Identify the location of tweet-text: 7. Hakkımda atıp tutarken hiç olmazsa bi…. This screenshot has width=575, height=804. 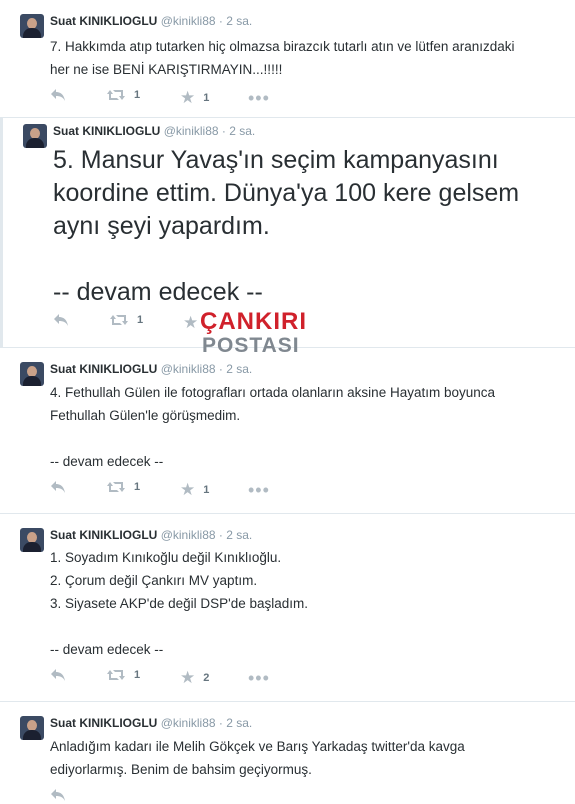
(282, 58).